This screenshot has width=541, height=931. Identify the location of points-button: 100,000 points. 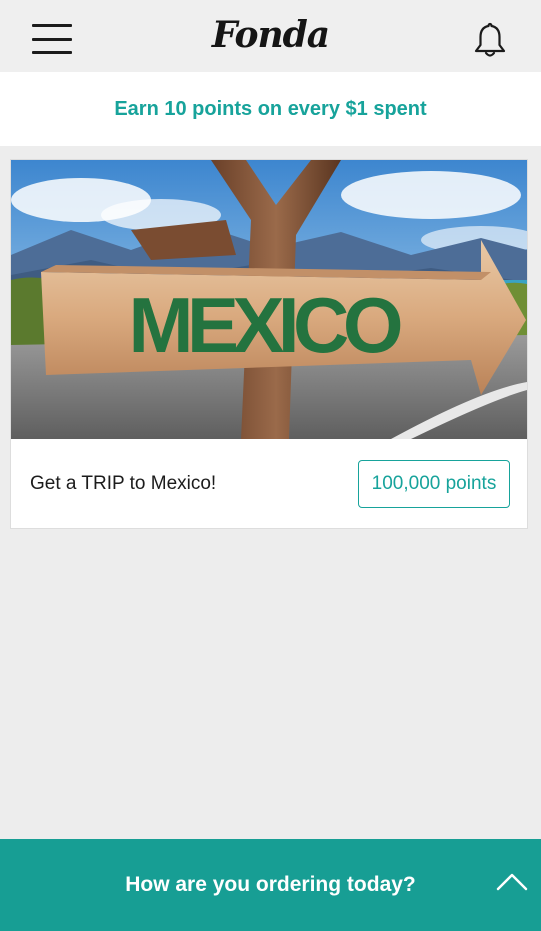
(434, 484).